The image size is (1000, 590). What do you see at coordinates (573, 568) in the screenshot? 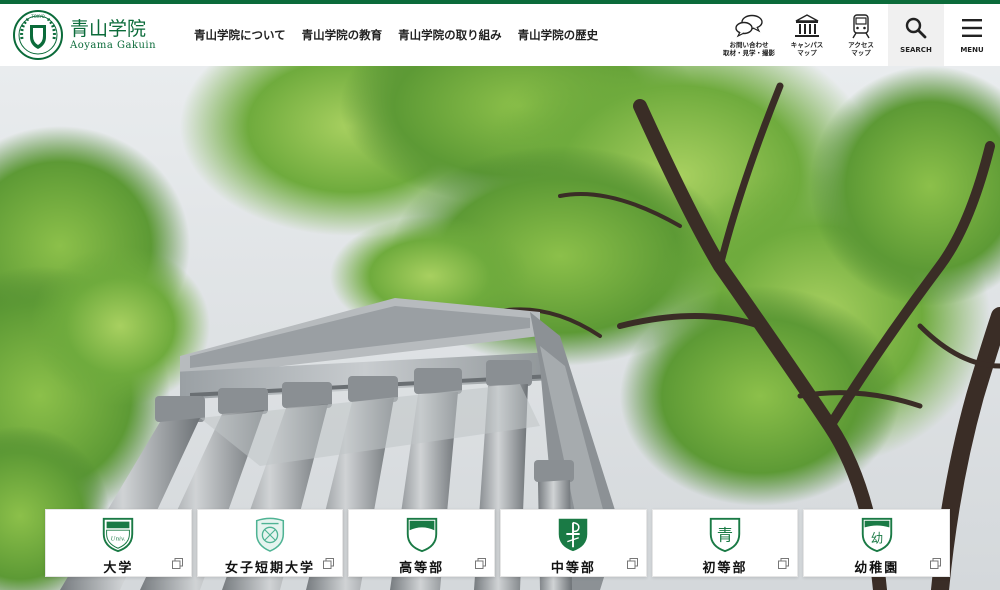
I see `school-name: 中等部` at bounding box center [573, 568].